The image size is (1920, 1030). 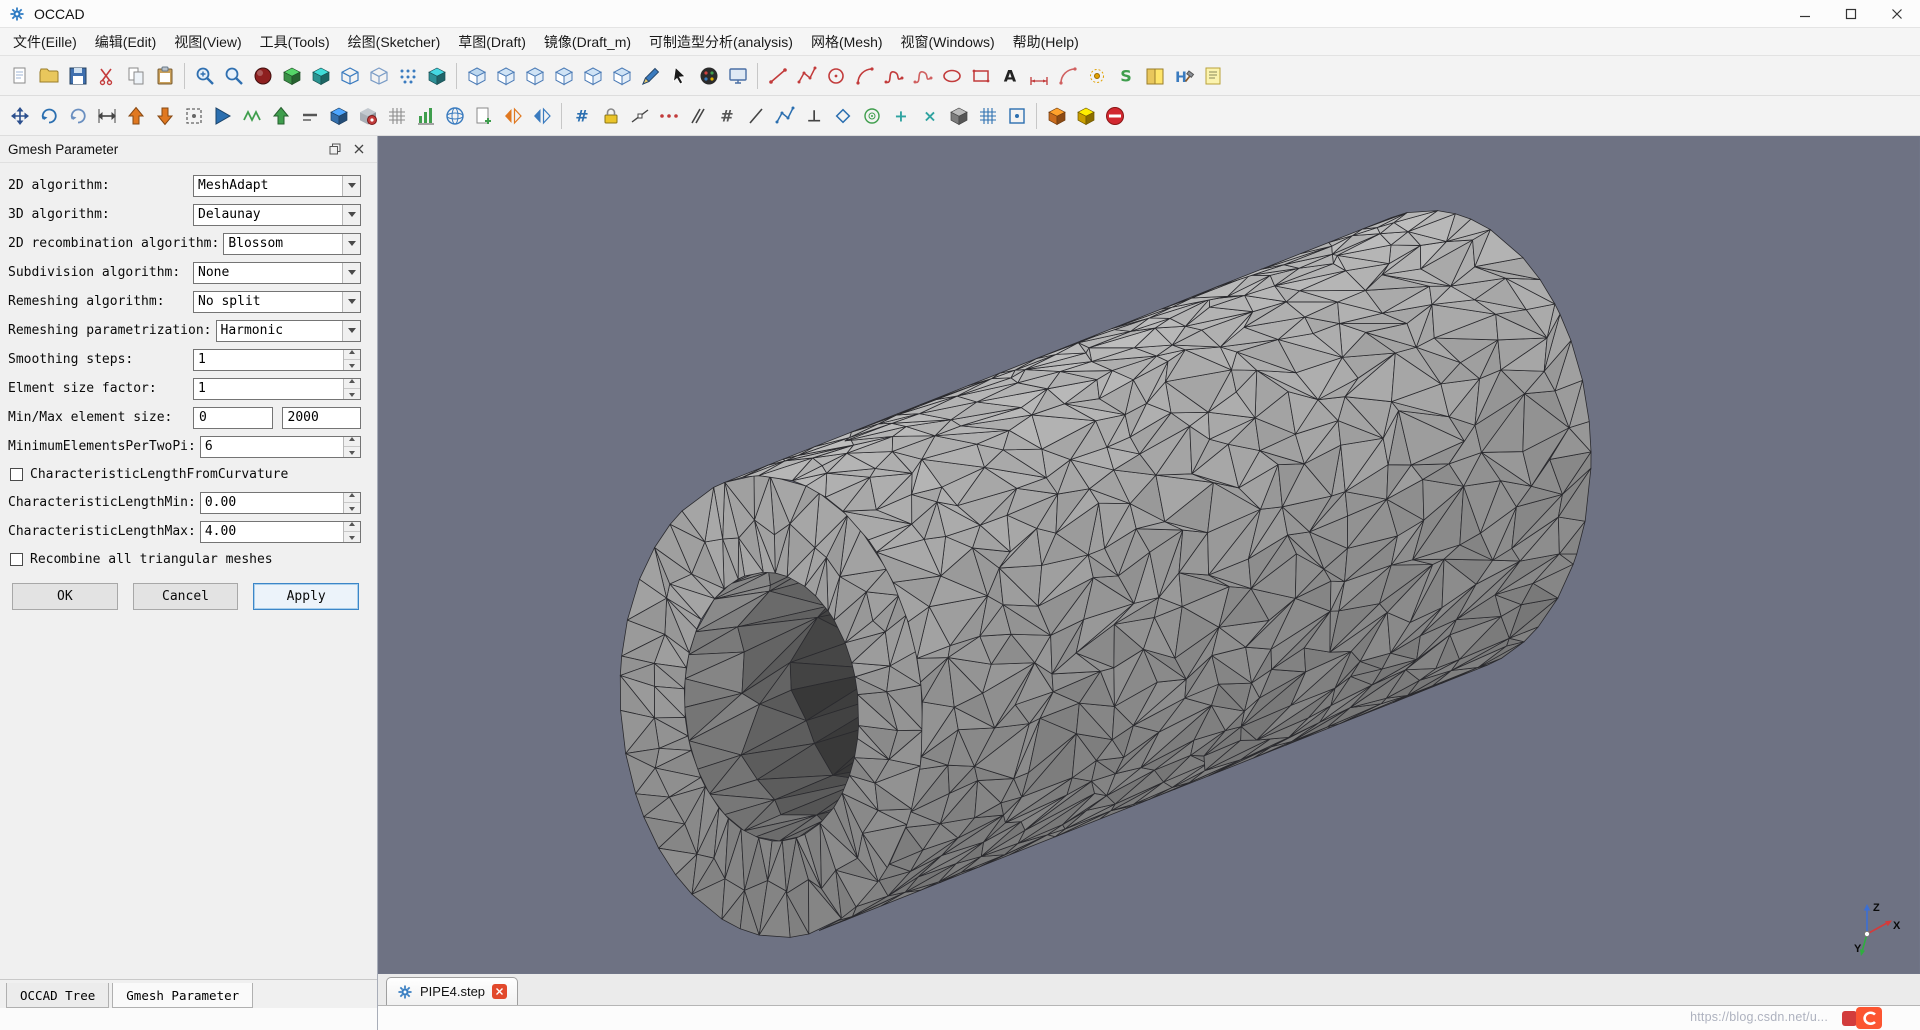 What do you see at coordinates (1125, 76) in the screenshot?
I see `bspline-icon: S` at bounding box center [1125, 76].